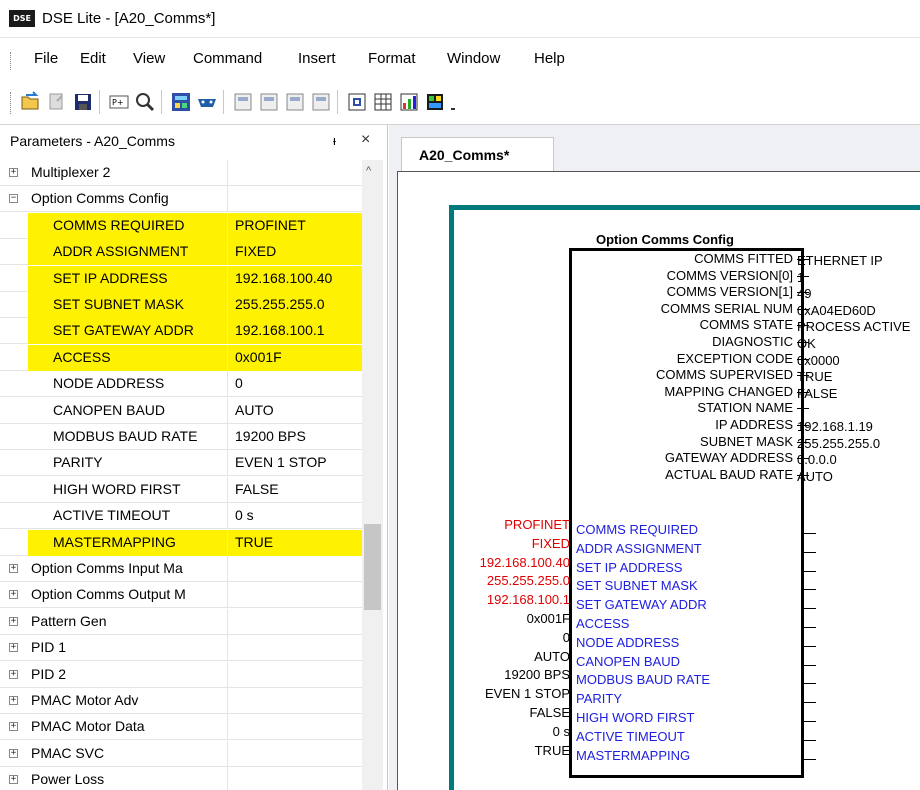  What do you see at coordinates (181, 437) in the screenshot?
I see `parameter-row: MODBUS BAUD RATE 19200 BPS` at bounding box center [181, 437].